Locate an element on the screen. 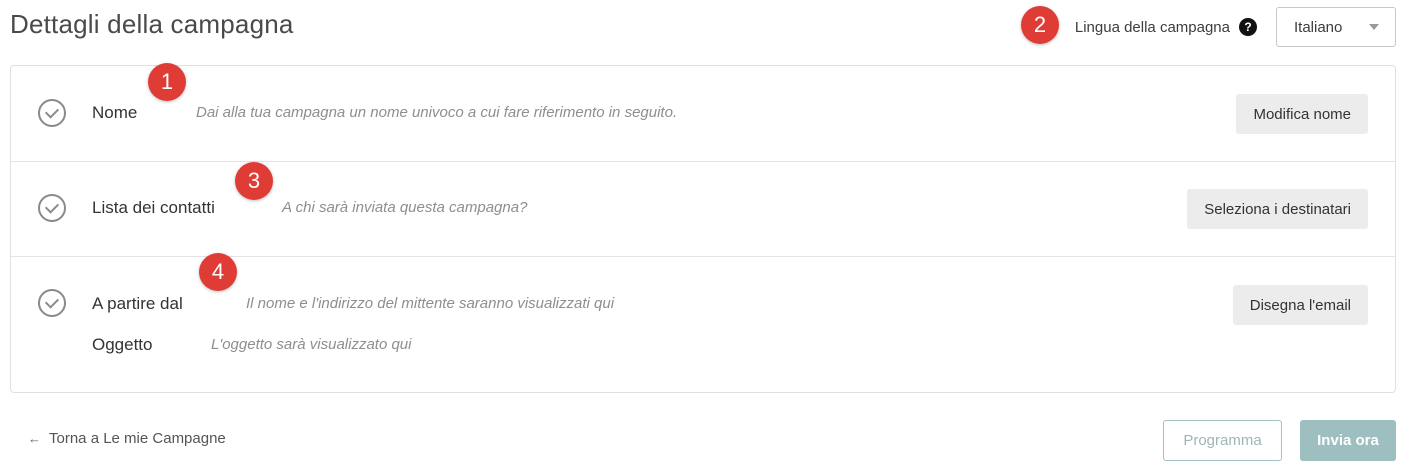  step-badge-4: 4 is located at coordinates (218, 272).